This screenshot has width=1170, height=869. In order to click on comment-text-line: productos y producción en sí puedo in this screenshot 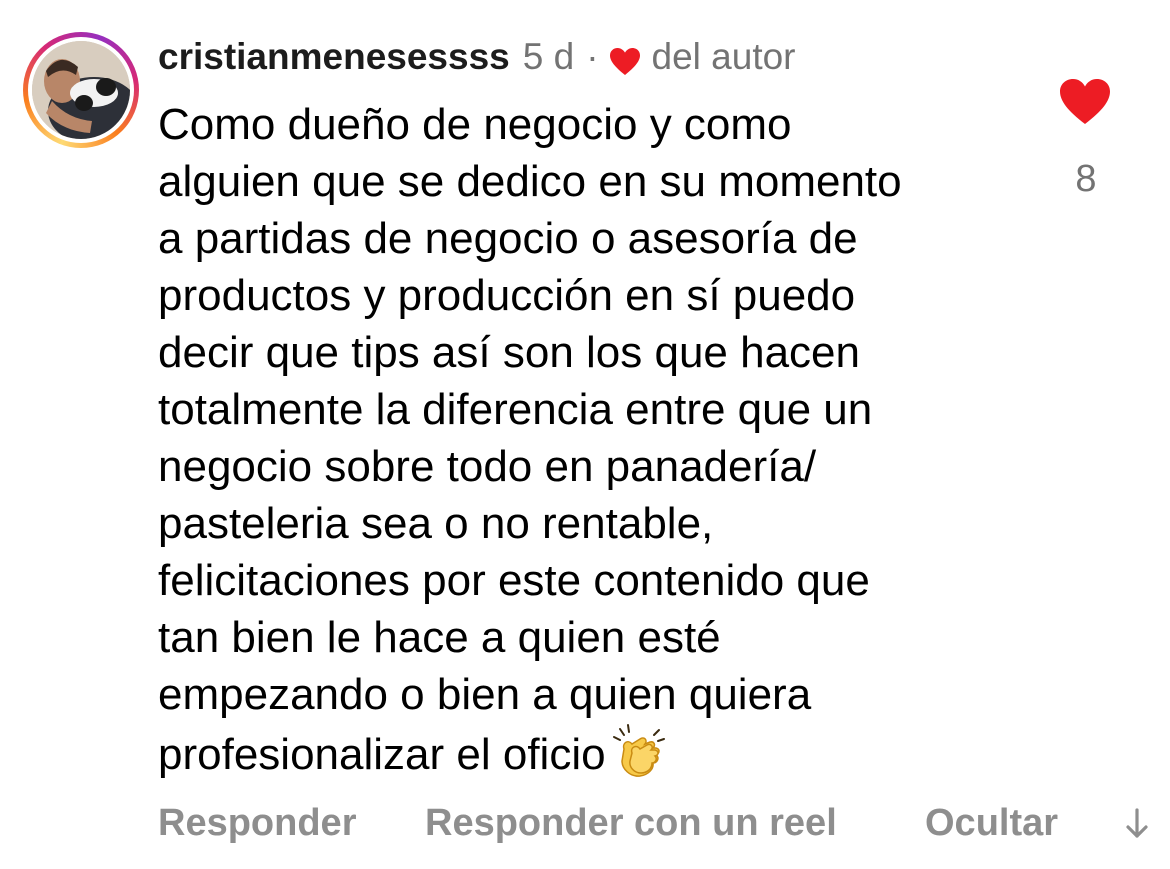, I will do `click(507, 295)`.